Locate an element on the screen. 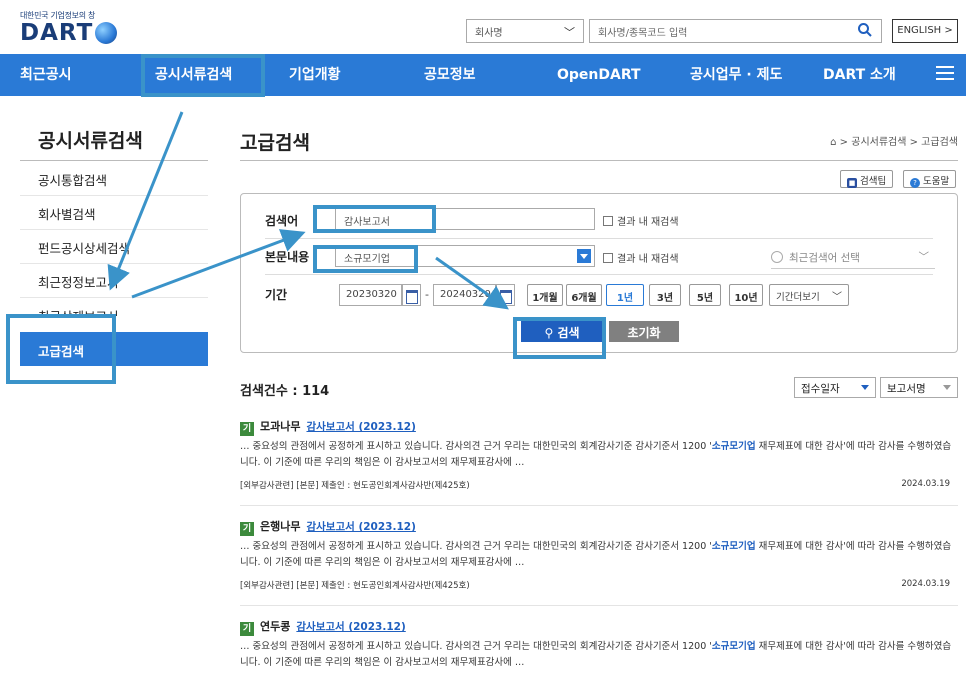  sidebar-item-integrated-search: 공시통합검색 is located at coordinates (72, 179).